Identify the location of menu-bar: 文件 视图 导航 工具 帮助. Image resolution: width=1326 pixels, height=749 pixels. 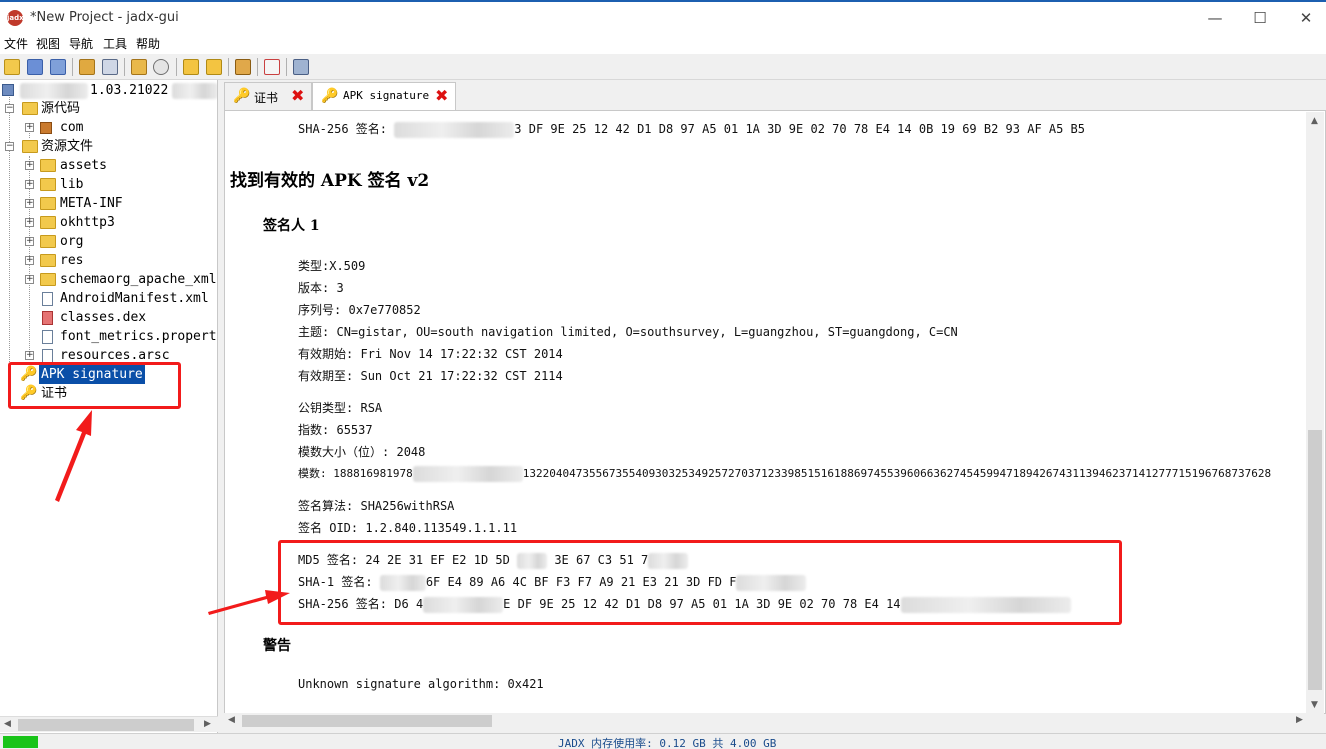
(663, 44).